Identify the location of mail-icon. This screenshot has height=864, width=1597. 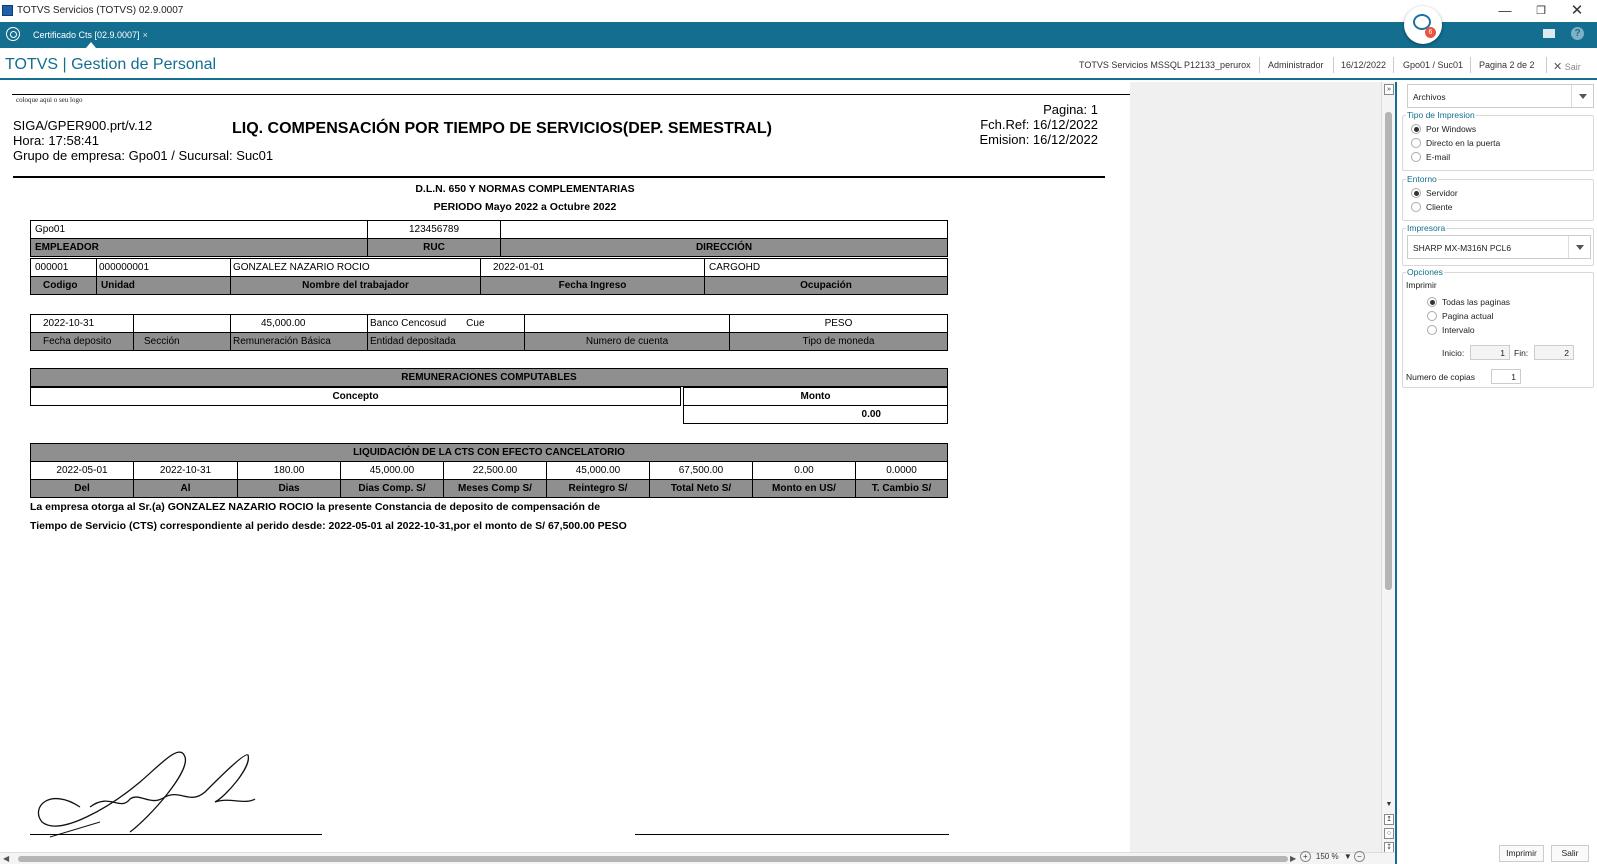
(1549, 33).